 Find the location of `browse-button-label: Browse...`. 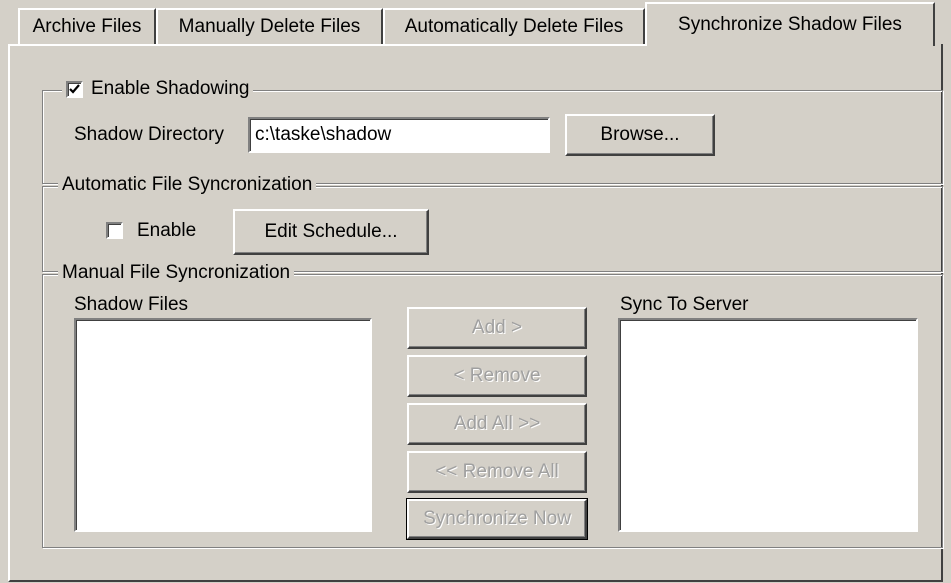

browse-button-label: Browse... is located at coordinates (640, 134).